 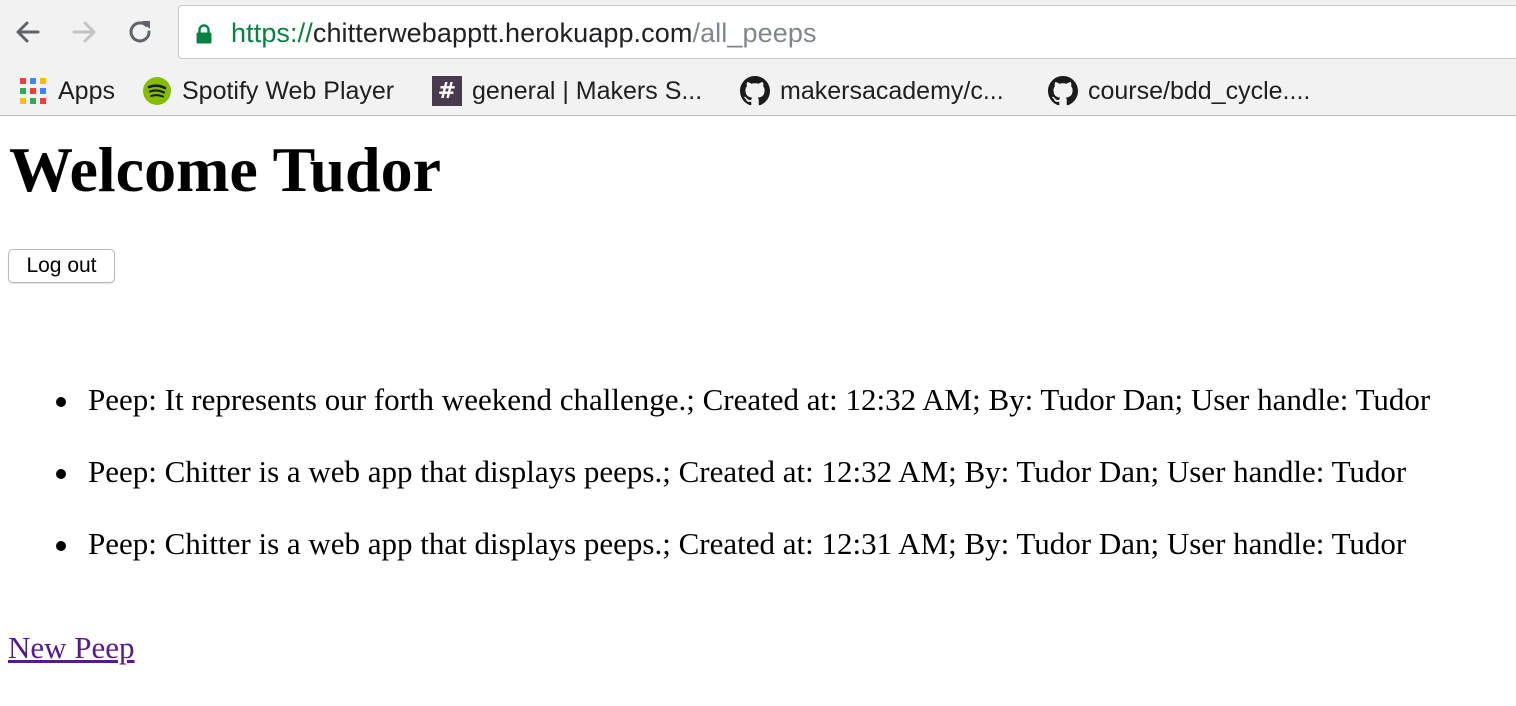 I want to click on apps-grid-icon, so click(x=33, y=91).